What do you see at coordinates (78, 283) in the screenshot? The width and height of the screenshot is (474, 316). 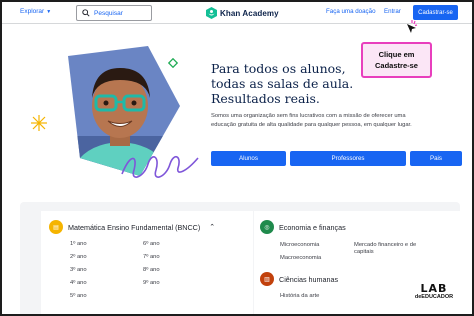 I see `grade-link: 4º ano` at bounding box center [78, 283].